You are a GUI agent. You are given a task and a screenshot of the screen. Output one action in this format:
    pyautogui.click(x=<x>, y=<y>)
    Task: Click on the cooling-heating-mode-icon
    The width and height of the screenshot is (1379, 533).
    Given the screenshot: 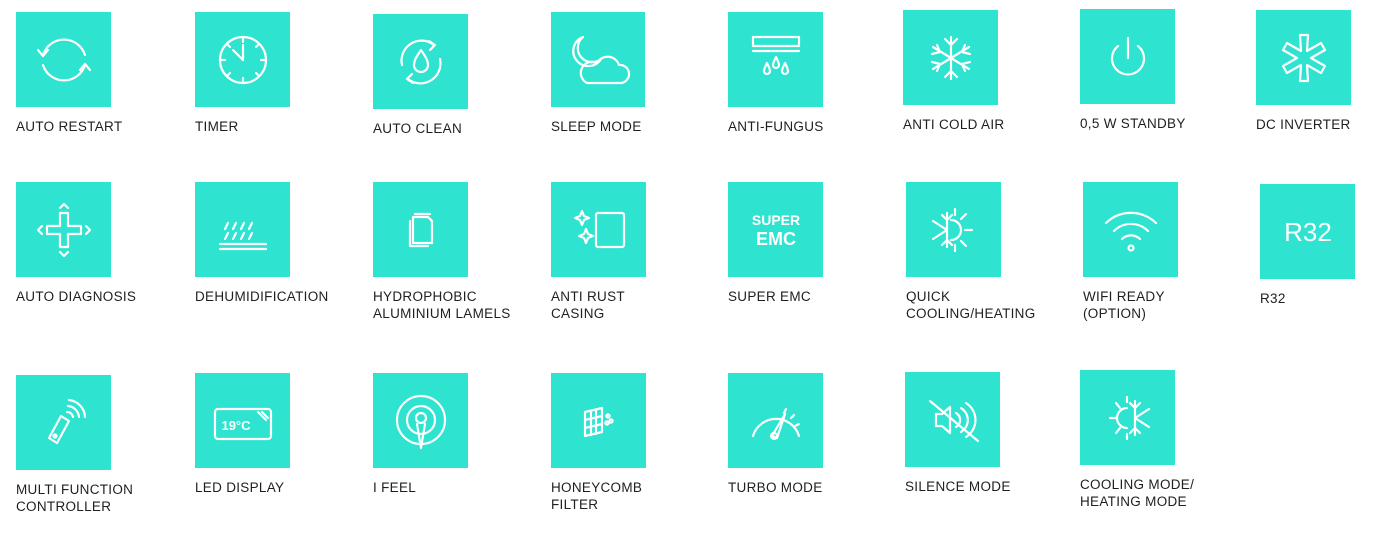 What is the action you would take?
    pyautogui.click(x=1127, y=417)
    